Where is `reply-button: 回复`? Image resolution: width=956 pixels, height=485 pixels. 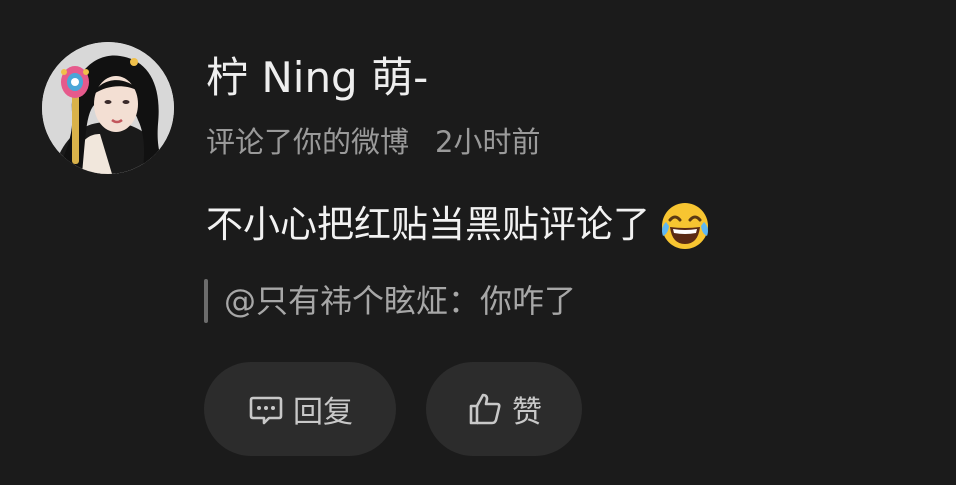 reply-button: 回复 is located at coordinates (300, 409).